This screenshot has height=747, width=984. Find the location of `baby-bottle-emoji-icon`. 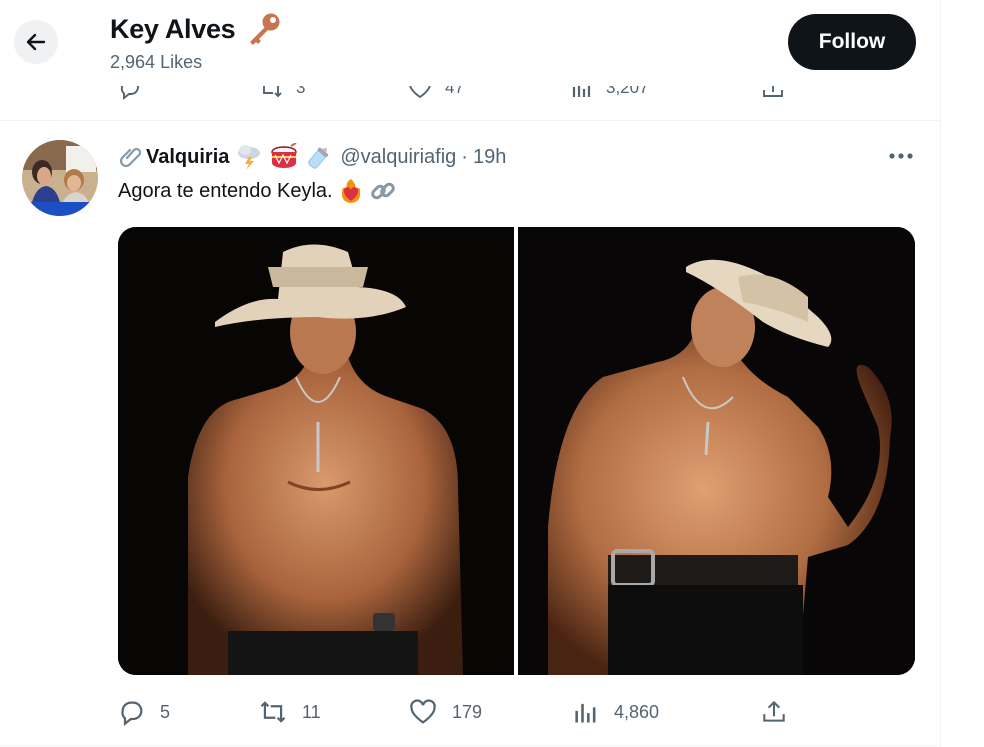

baby-bottle-emoji-icon is located at coordinates (319, 157).